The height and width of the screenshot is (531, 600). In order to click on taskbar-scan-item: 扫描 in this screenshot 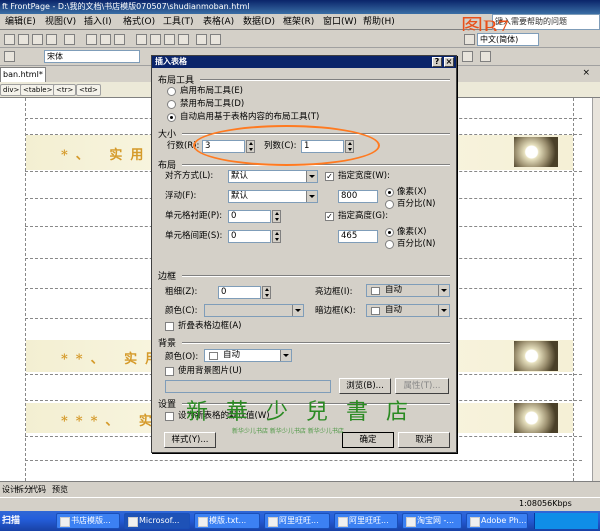, I will do `click(11, 521)`.